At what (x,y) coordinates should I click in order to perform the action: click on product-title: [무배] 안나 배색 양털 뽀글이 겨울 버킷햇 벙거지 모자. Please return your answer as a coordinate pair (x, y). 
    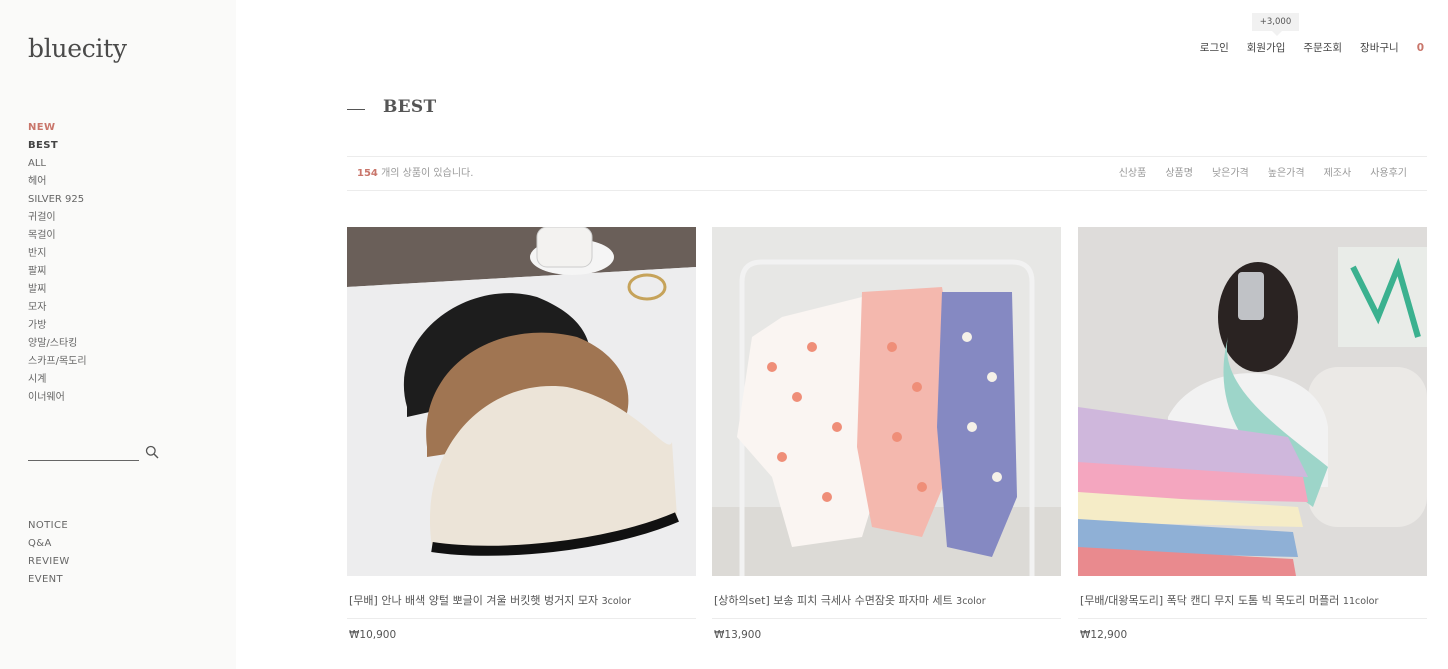
    Looking at the image, I should click on (474, 600).